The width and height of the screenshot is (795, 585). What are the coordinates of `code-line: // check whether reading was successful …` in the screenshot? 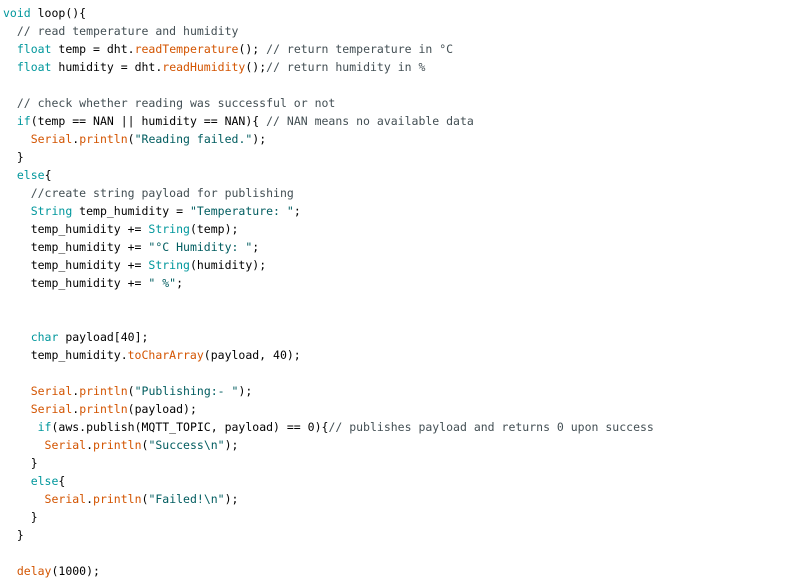 It's located at (398, 103).